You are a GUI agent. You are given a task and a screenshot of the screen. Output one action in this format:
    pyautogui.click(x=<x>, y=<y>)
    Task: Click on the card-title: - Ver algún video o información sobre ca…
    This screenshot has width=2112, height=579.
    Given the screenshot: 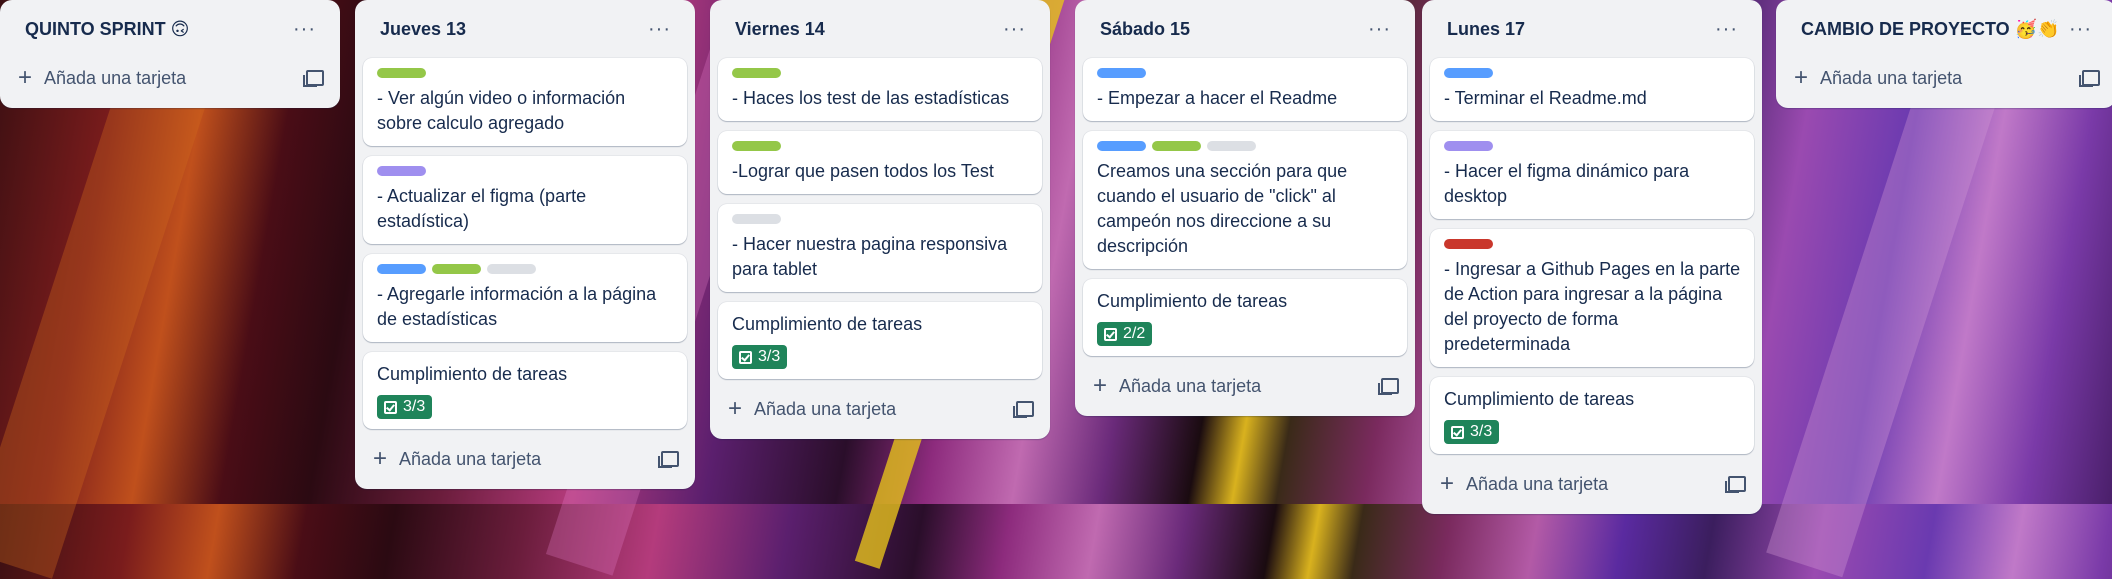 What is the action you would take?
    pyautogui.click(x=501, y=110)
    